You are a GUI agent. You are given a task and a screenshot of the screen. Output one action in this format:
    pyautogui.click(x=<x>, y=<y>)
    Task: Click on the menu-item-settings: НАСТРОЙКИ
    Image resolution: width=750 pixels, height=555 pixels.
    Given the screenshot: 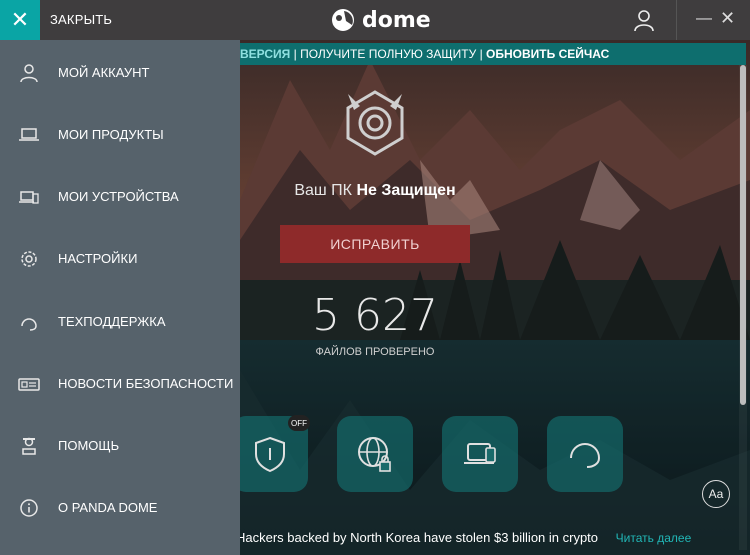 What is the action you would take?
    pyautogui.click(x=120, y=259)
    